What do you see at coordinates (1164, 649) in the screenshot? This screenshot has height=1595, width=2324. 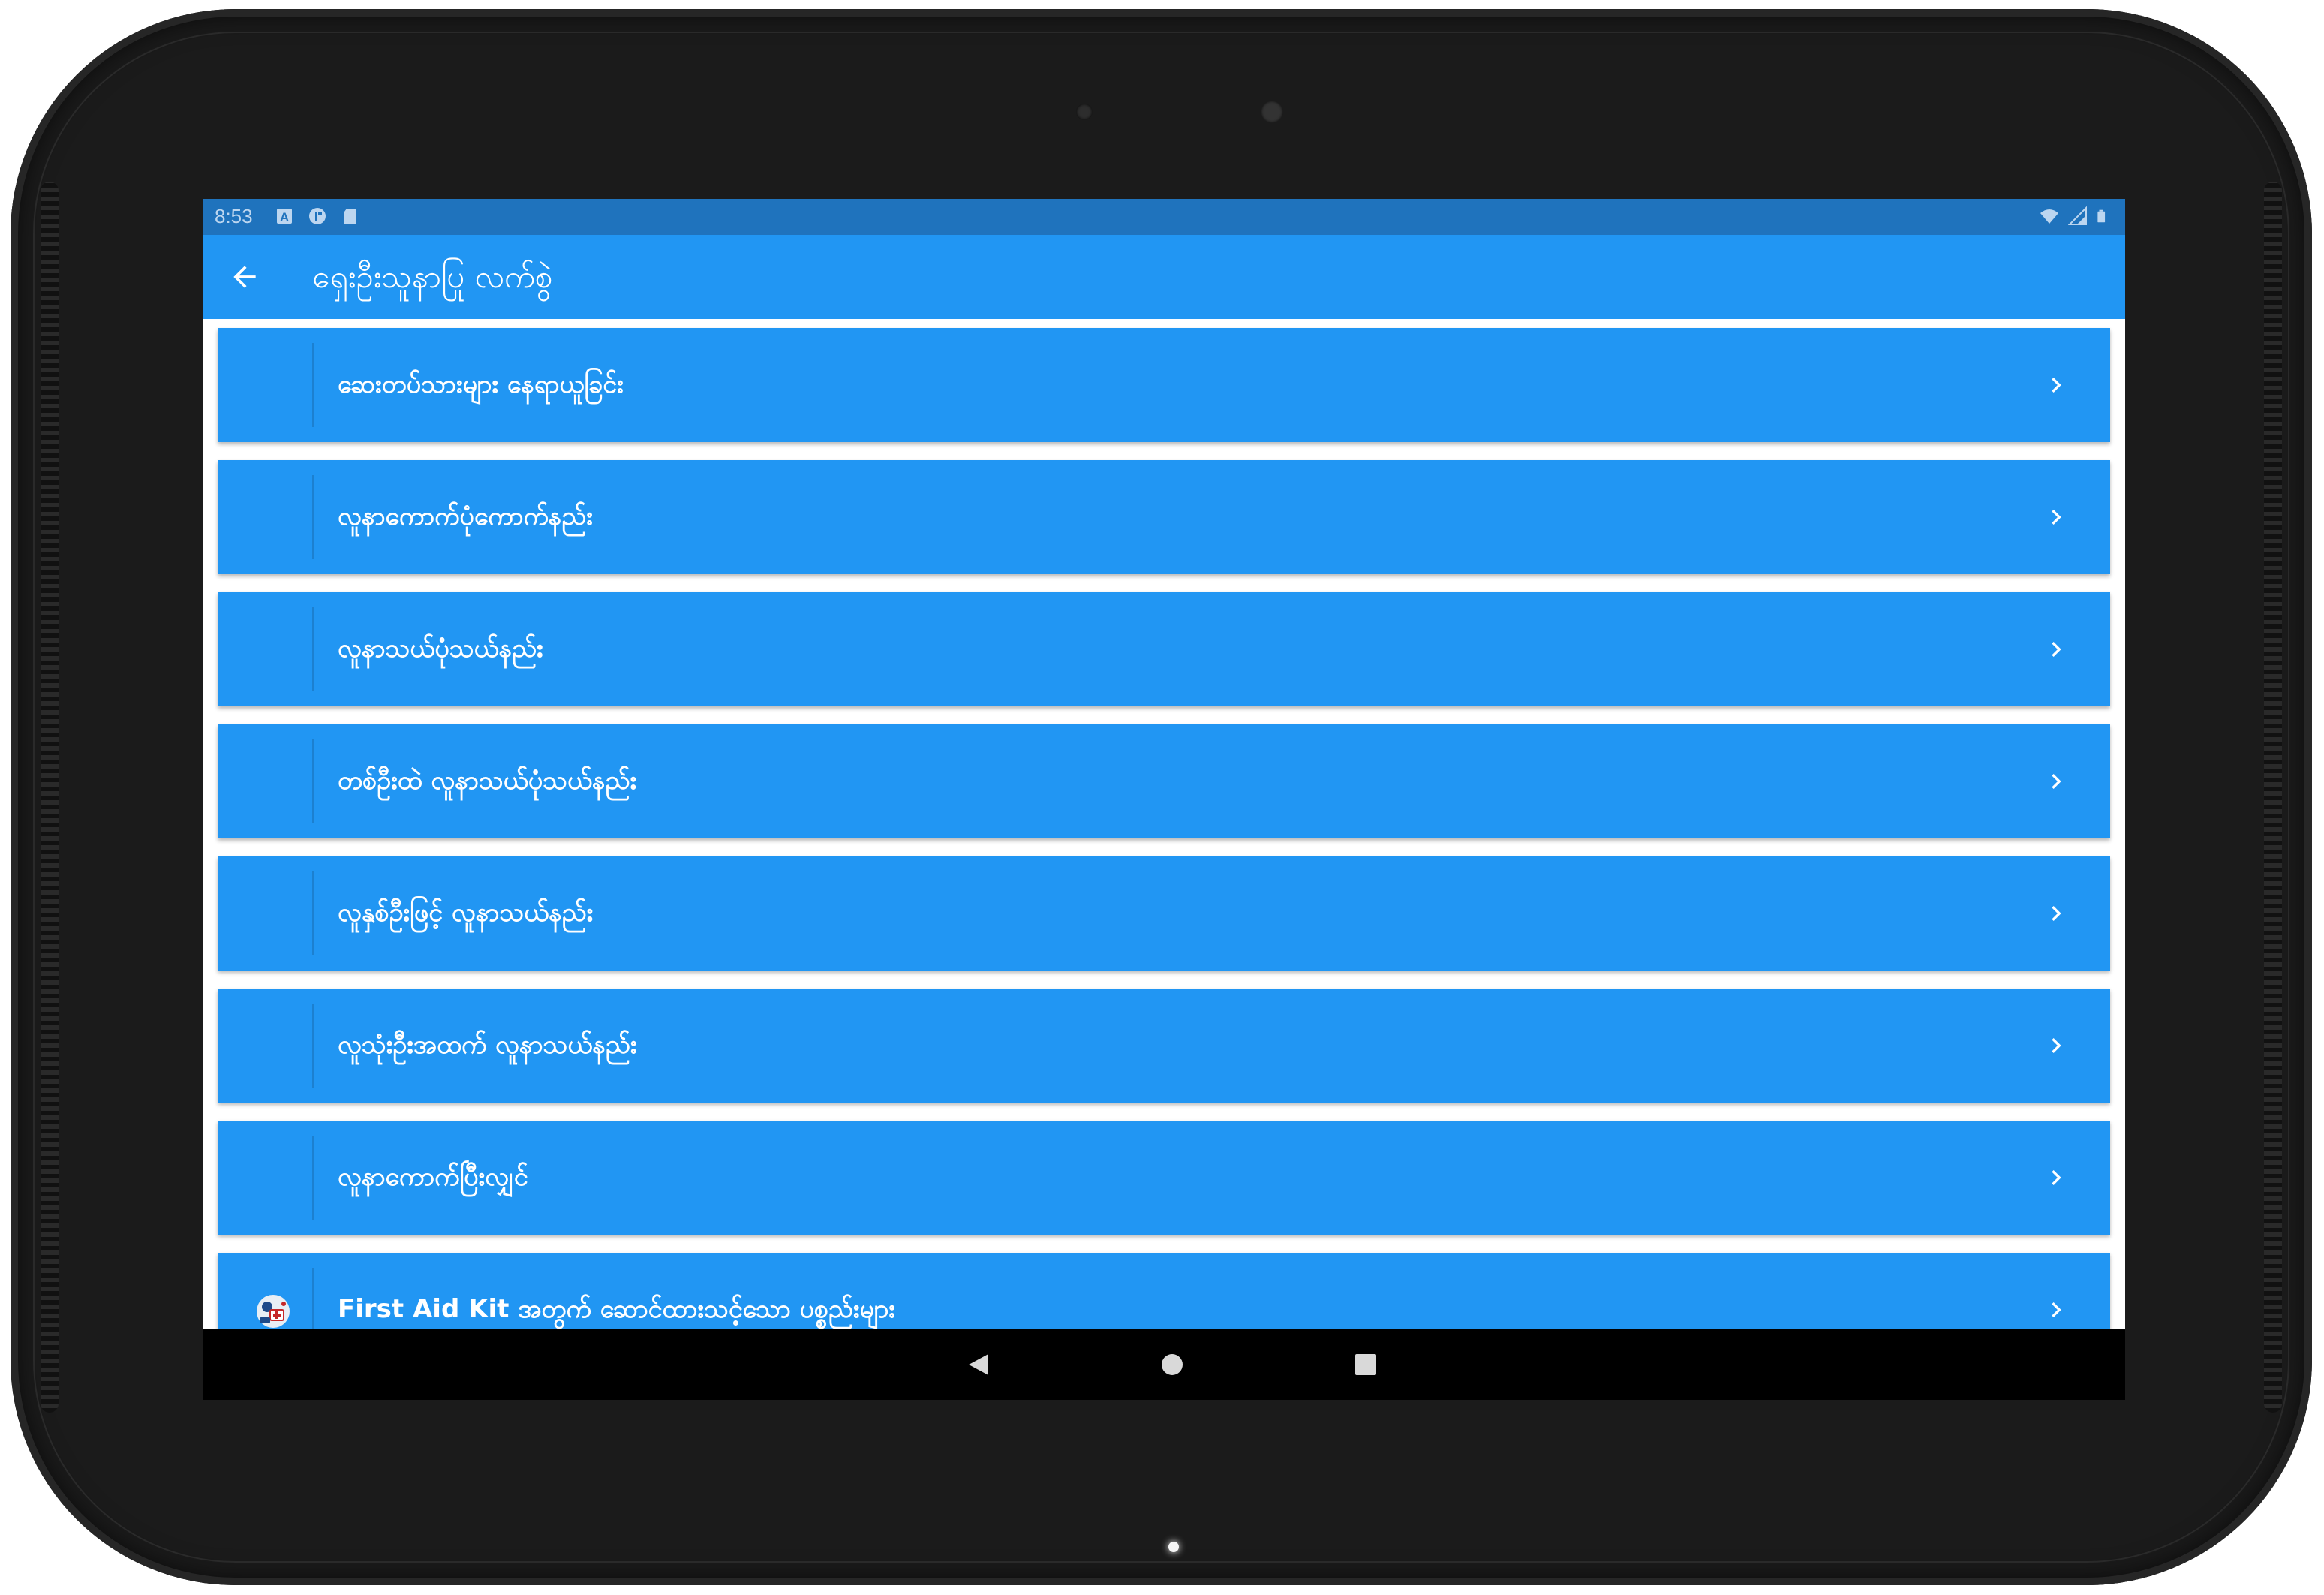 I see `list-item: လူနာသယ်ပုံသယ်နည်း` at bounding box center [1164, 649].